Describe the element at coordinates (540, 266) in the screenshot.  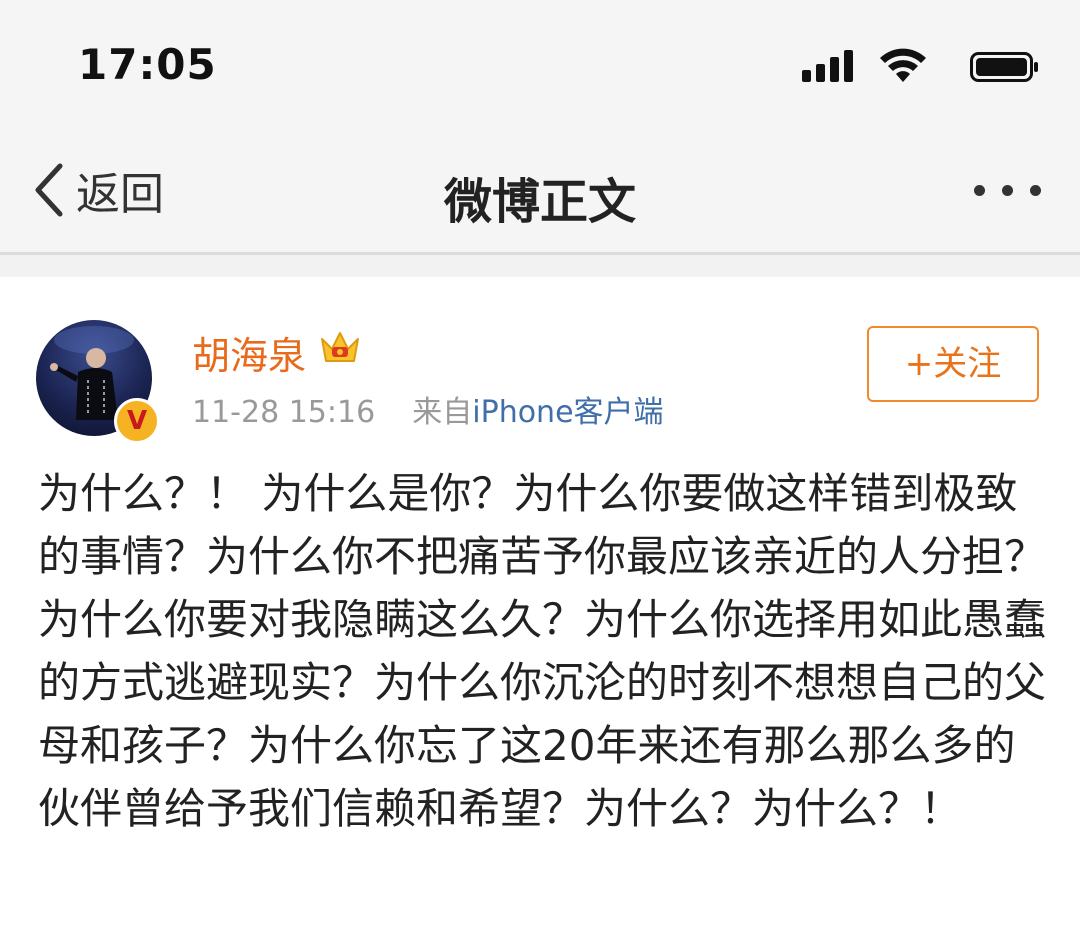
I see `section-gap` at that location.